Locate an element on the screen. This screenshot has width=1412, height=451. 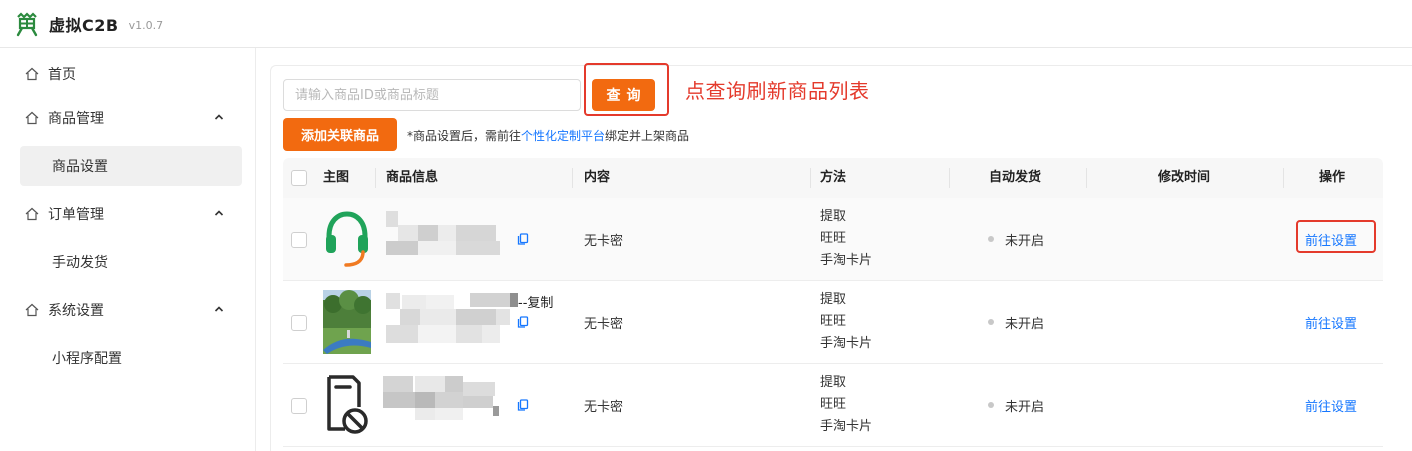
header-info: 商品信息 is located at coordinates (412, 177).